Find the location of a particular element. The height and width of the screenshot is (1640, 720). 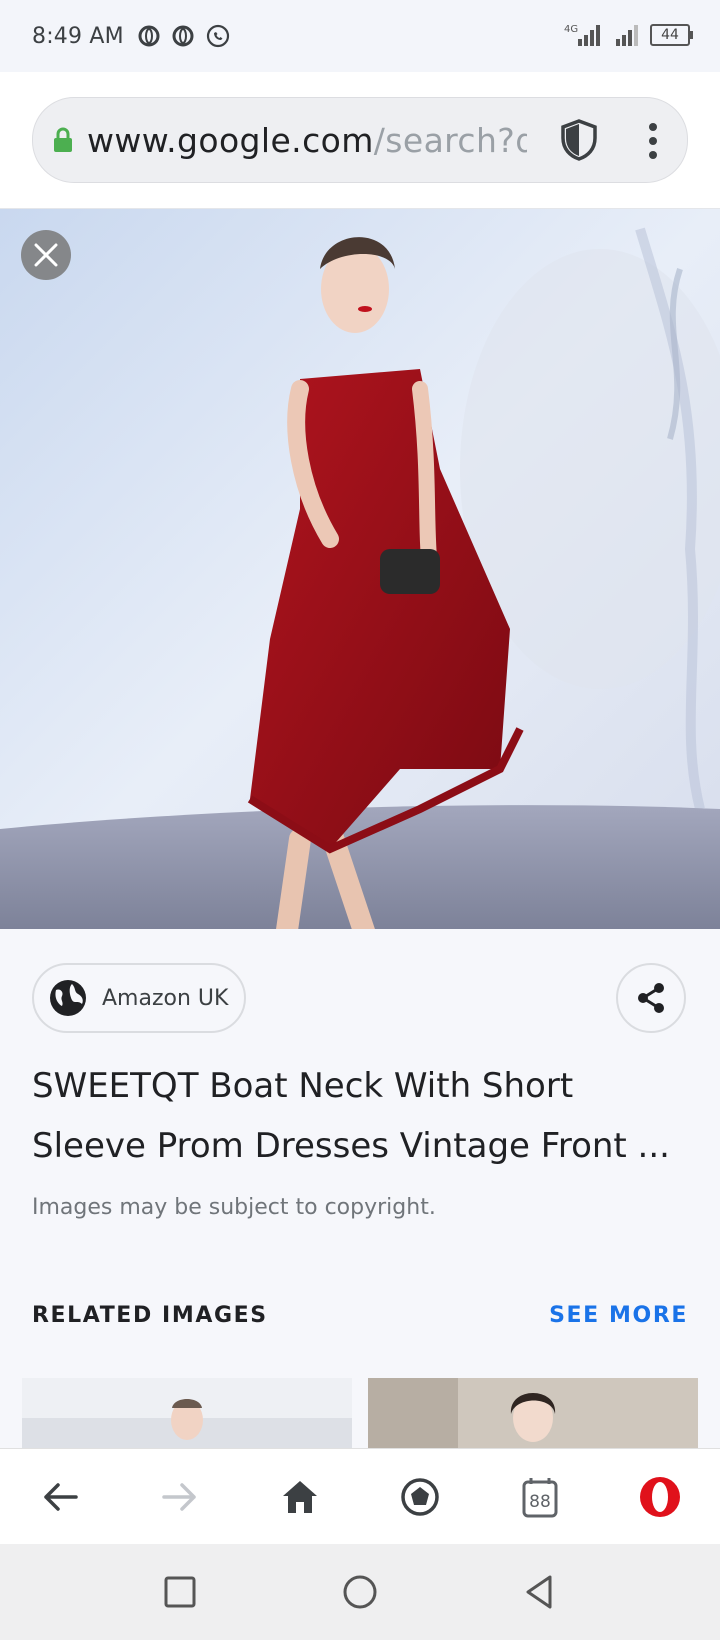

more-vert-icon is located at coordinates (653, 141).